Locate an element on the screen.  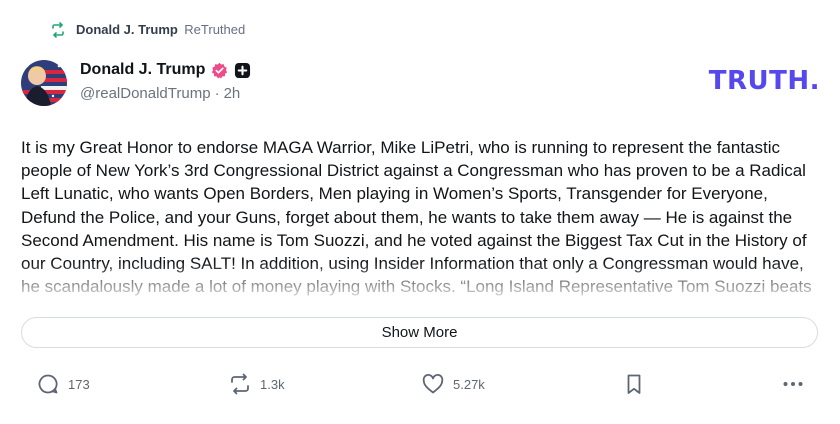
author-handle: @realDonaldTrump is located at coordinates (145, 93).